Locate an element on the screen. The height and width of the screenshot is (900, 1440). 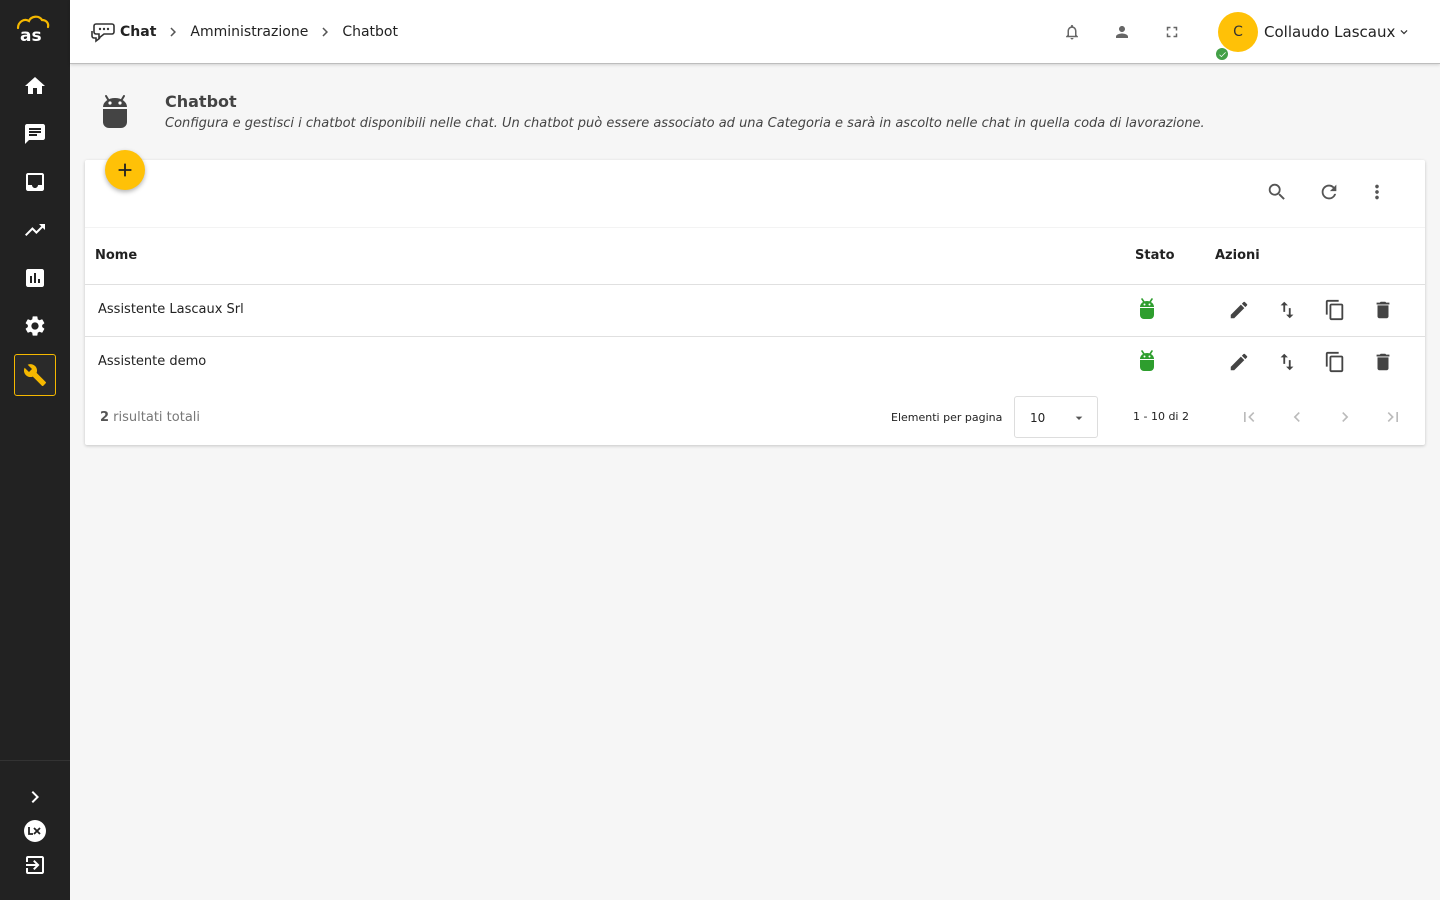
search-button is located at coordinates (1277, 192).